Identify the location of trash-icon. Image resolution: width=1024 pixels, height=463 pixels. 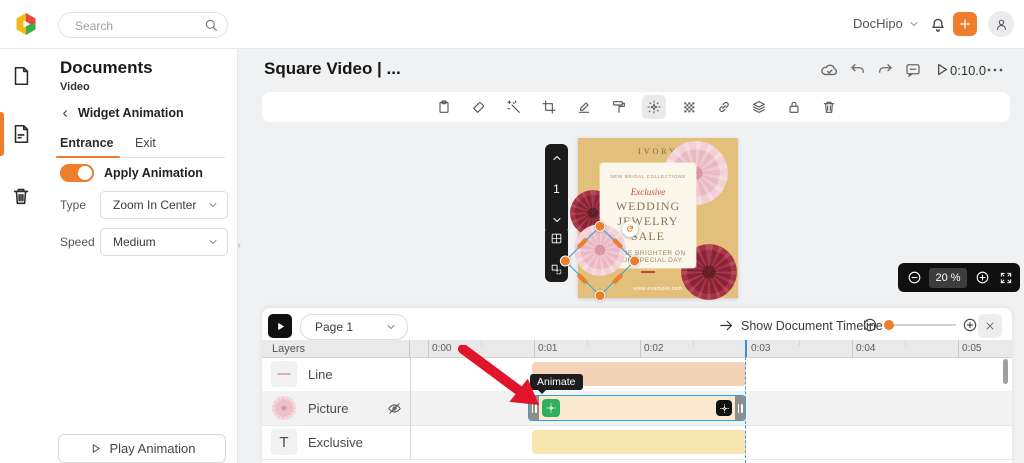
(21, 196).